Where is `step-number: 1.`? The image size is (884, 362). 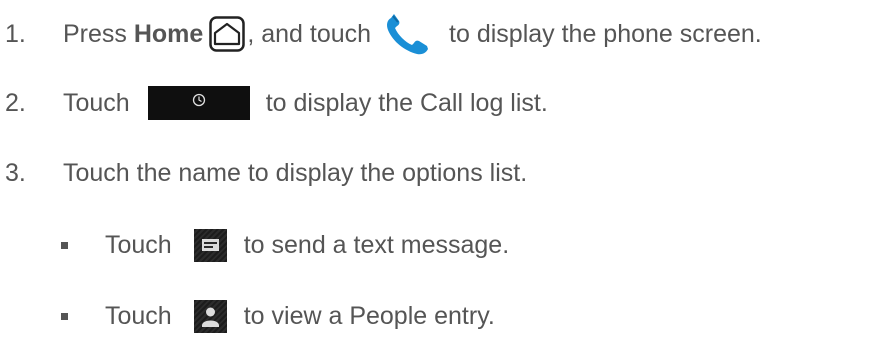 step-number: 1. is located at coordinates (15, 33).